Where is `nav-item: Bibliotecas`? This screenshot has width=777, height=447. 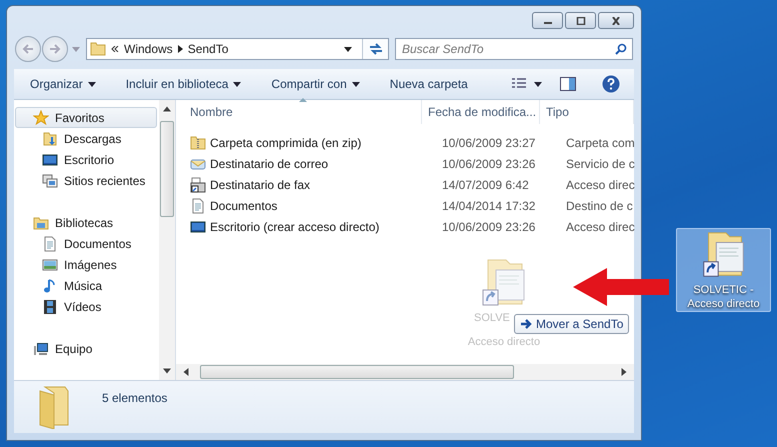 nav-item: Bibliotecas is located at coordinates (86, 222).